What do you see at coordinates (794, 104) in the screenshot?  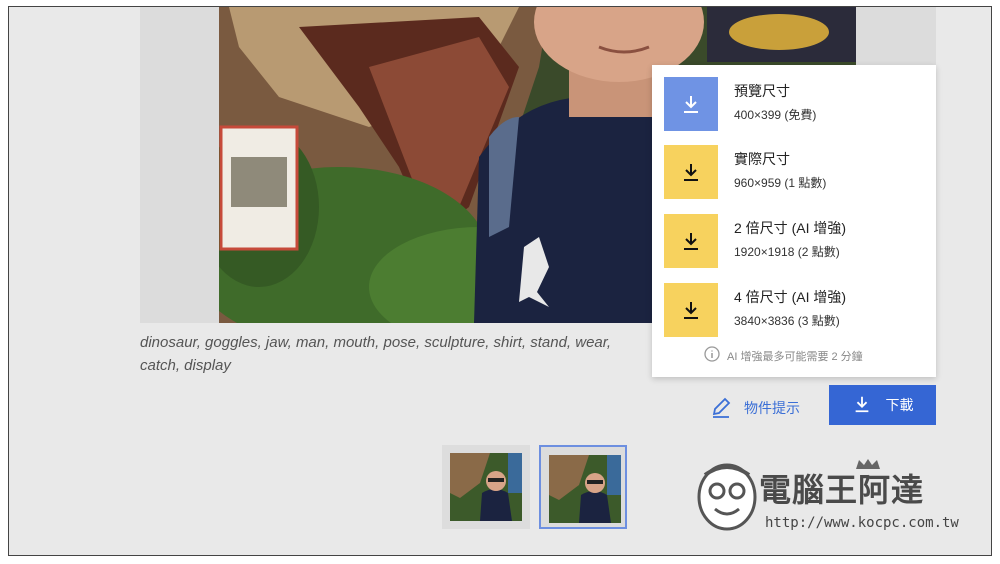 I see `download-option-preview: 預覽尺寸 400×399 (免費)` at bounding box center [794, 104].